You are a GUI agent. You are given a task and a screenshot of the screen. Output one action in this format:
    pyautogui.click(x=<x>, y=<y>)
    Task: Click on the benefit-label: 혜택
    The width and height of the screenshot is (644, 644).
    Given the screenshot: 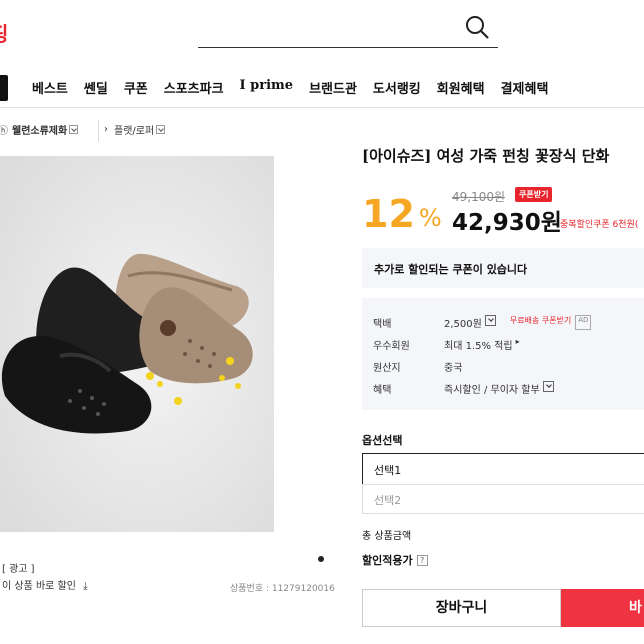 What is the action you would take?
    pyautogui.click(x=382, y=390)
    